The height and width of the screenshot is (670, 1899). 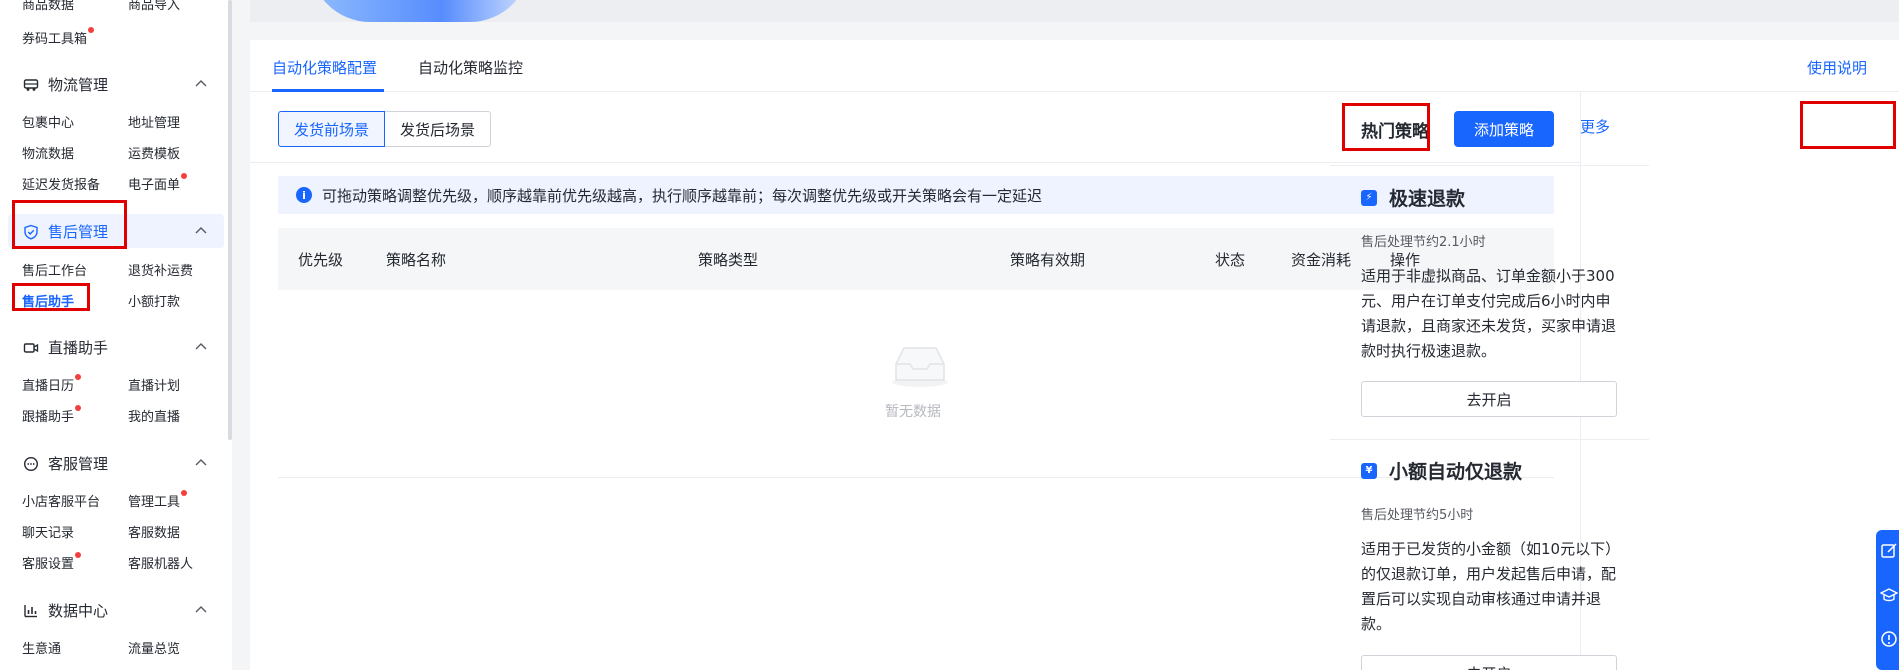 I want to click on sidebar-item-package-center: 包裹中心, so click(x=48, y=121).